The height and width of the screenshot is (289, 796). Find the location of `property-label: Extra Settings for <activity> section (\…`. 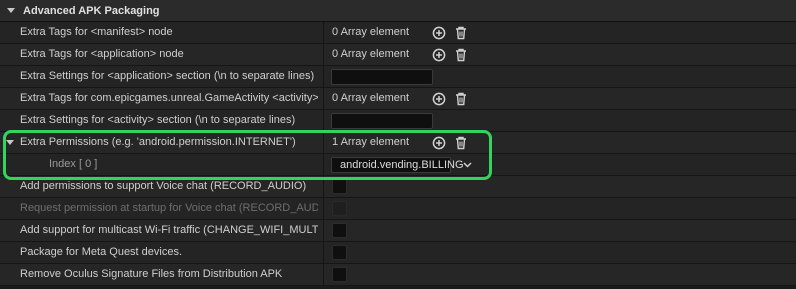

property-label: Extra Settings for <activity> section (\… is located at coordinates (158, 120).